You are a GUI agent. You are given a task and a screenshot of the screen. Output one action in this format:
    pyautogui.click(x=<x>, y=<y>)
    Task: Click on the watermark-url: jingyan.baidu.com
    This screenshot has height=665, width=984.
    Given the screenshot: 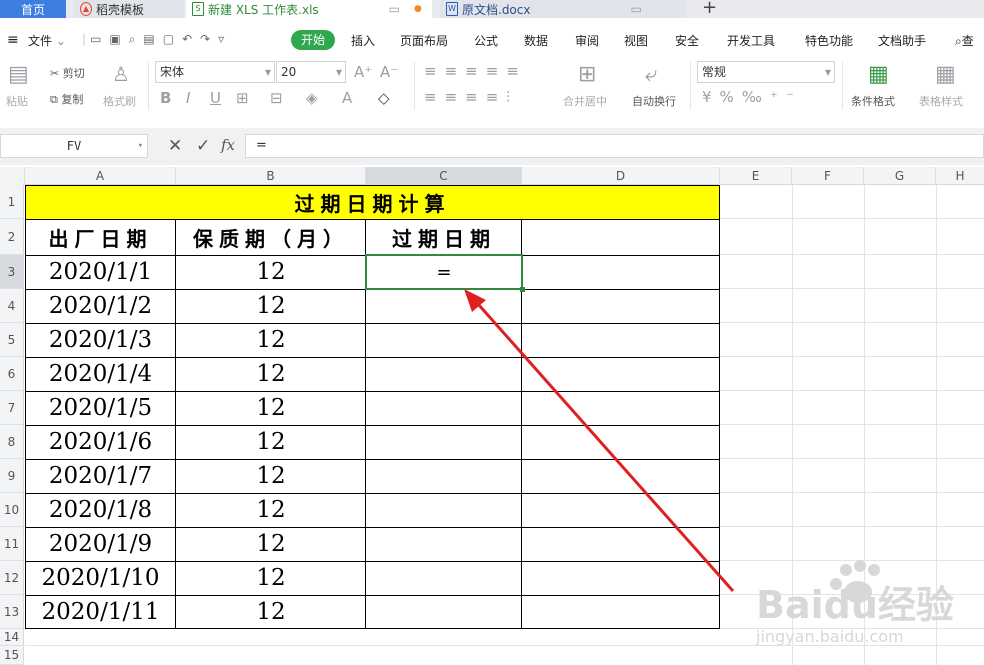 What is the action you would take?
    pyautogui.click(x=829, y=636)
    